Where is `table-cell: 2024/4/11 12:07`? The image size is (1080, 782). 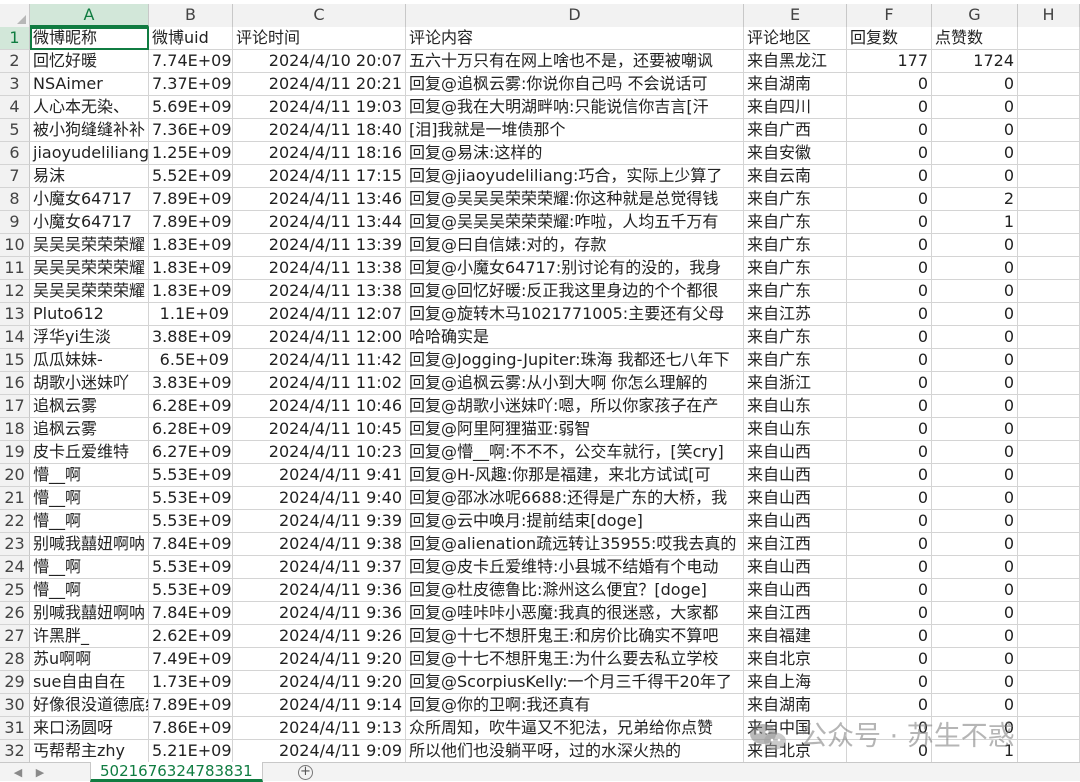
table-cell: 2024/4/11 12:07 is located at coordinates (319, 314).